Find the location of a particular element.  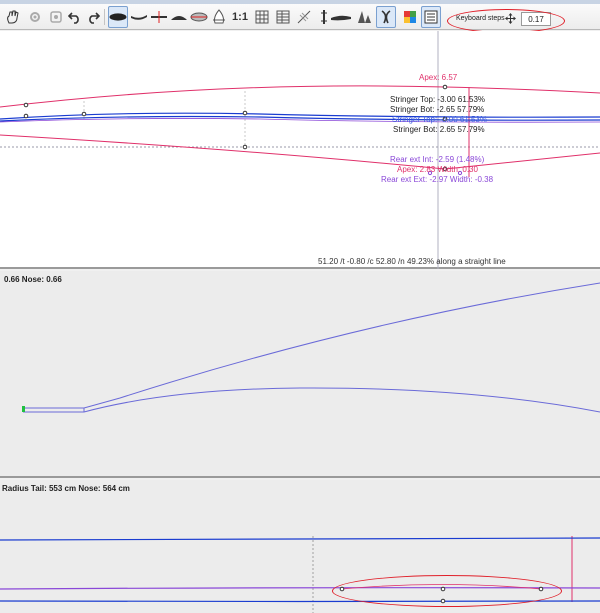

grid-icon is located at coordinates (262, 17).